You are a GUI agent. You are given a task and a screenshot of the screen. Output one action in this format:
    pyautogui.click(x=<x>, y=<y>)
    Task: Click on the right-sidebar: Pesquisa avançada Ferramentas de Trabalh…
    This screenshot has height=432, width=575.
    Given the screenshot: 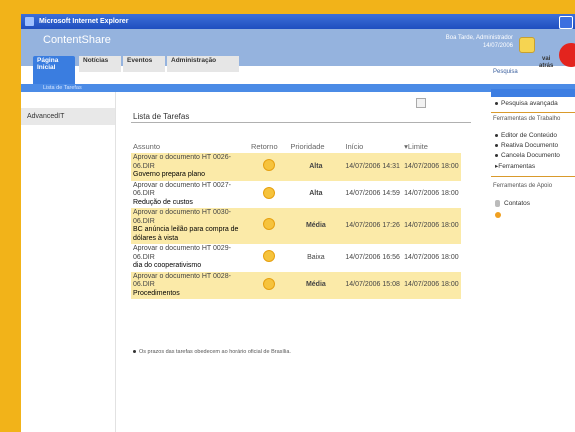 What is the action you would take?
    pyautogui.click(x=533, y=260)
    